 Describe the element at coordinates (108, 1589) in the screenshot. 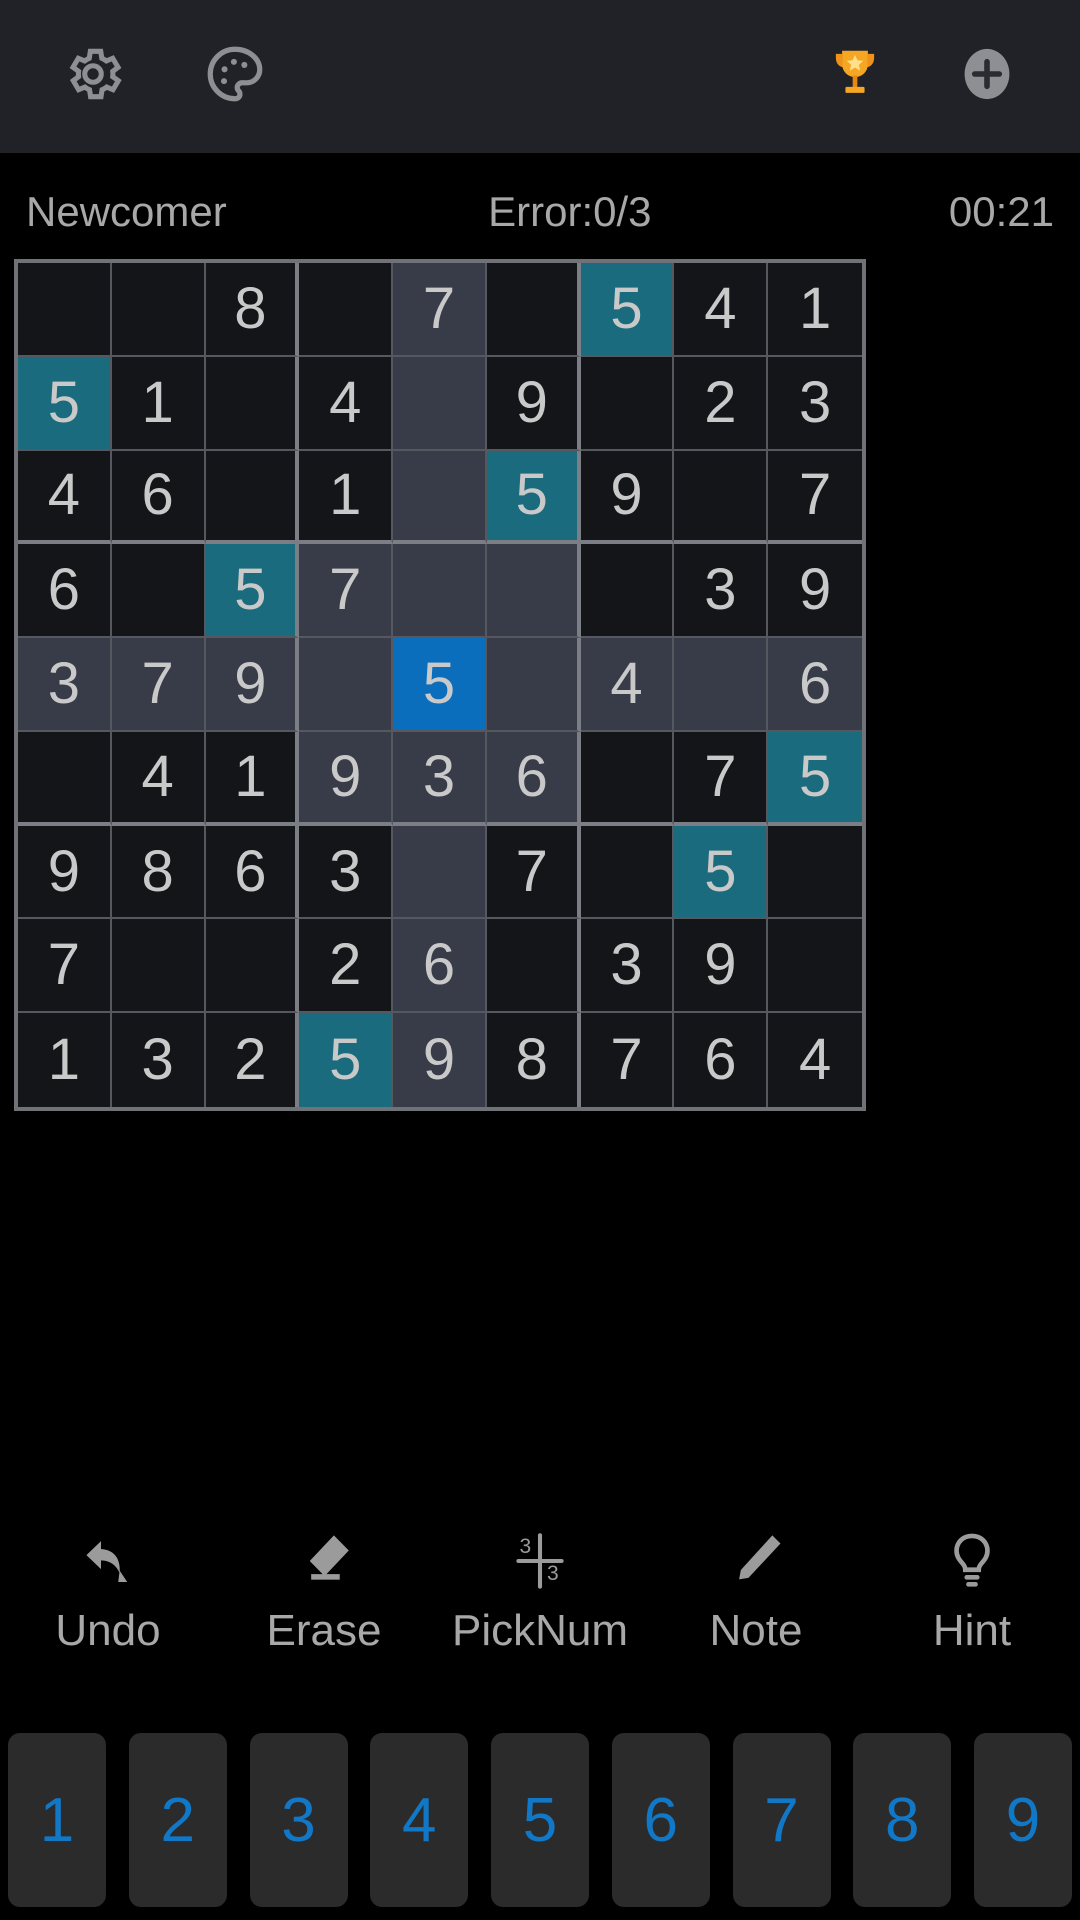

I see `tool-undo-button: Undo` at that location.